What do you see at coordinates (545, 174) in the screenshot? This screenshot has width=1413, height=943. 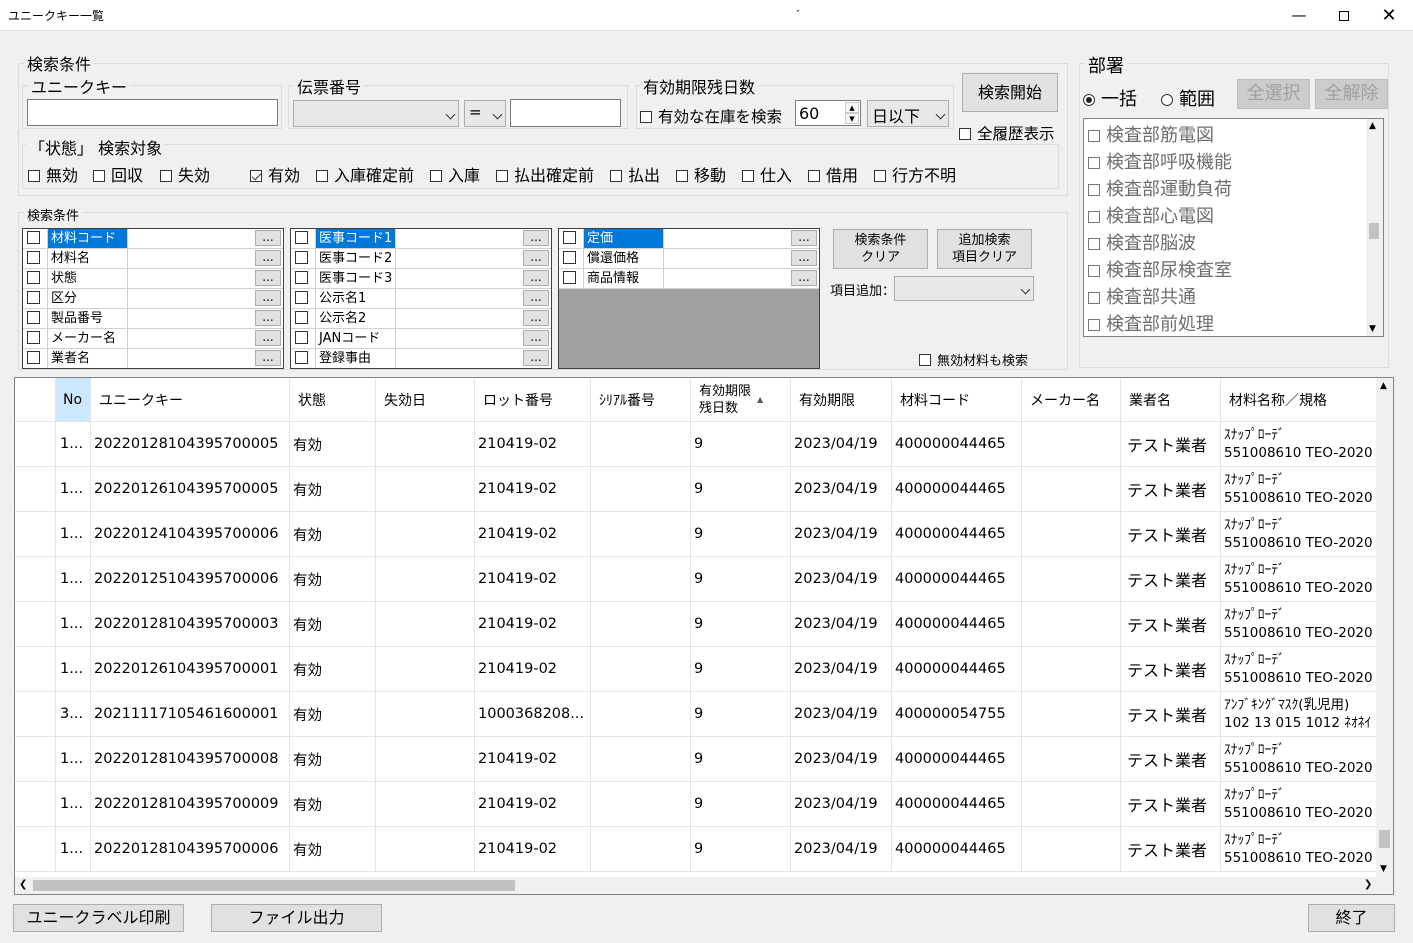 I see `state-checkbox-6: 払出確定前` at bounding box center [545, 174].